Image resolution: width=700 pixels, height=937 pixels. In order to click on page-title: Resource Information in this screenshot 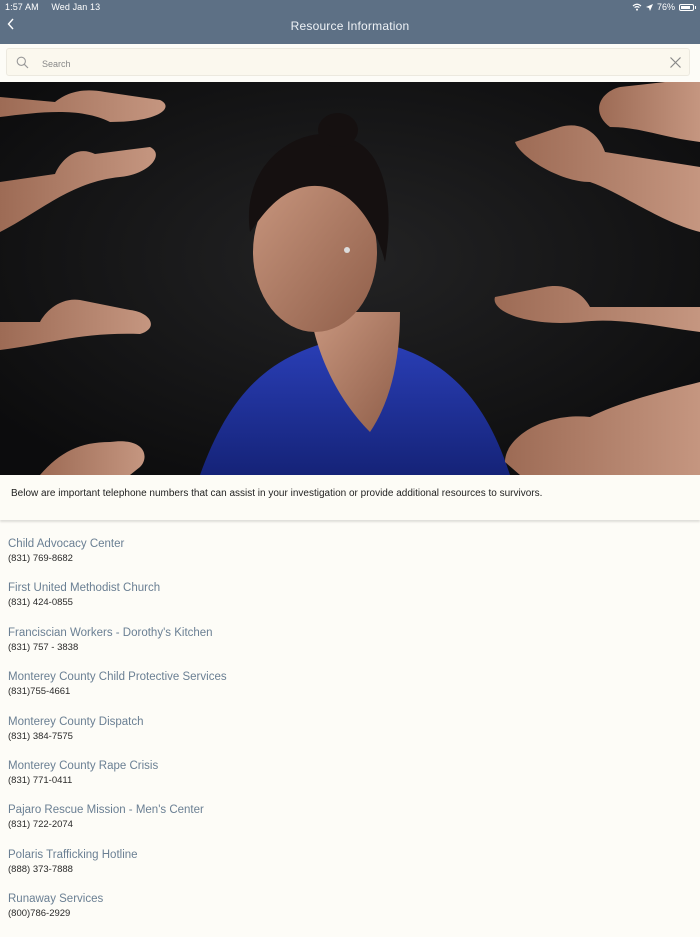, I will do `click(350, 26)`.